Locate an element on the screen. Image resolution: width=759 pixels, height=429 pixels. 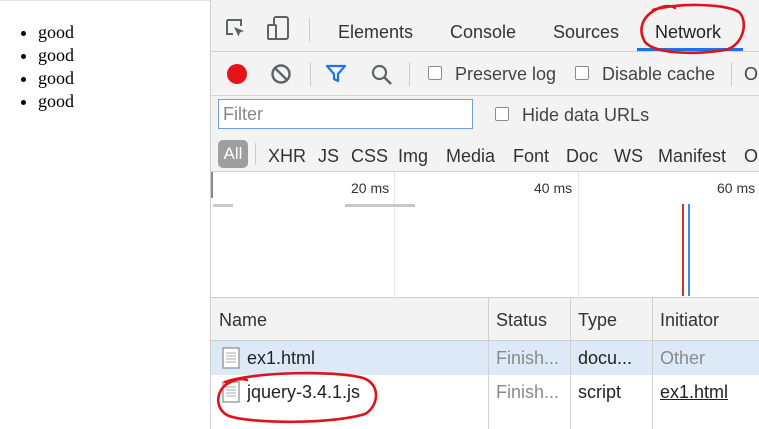
type-filter-font: Font is located at coordinates (531, 156).